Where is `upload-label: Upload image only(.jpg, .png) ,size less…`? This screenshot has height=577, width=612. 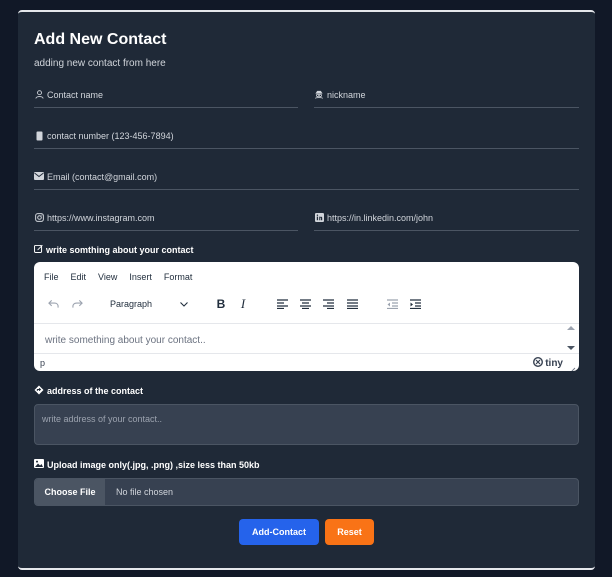
upload-label: Upload image only(.jpg, .png) ,size less… is located at coordinates (147, 464).